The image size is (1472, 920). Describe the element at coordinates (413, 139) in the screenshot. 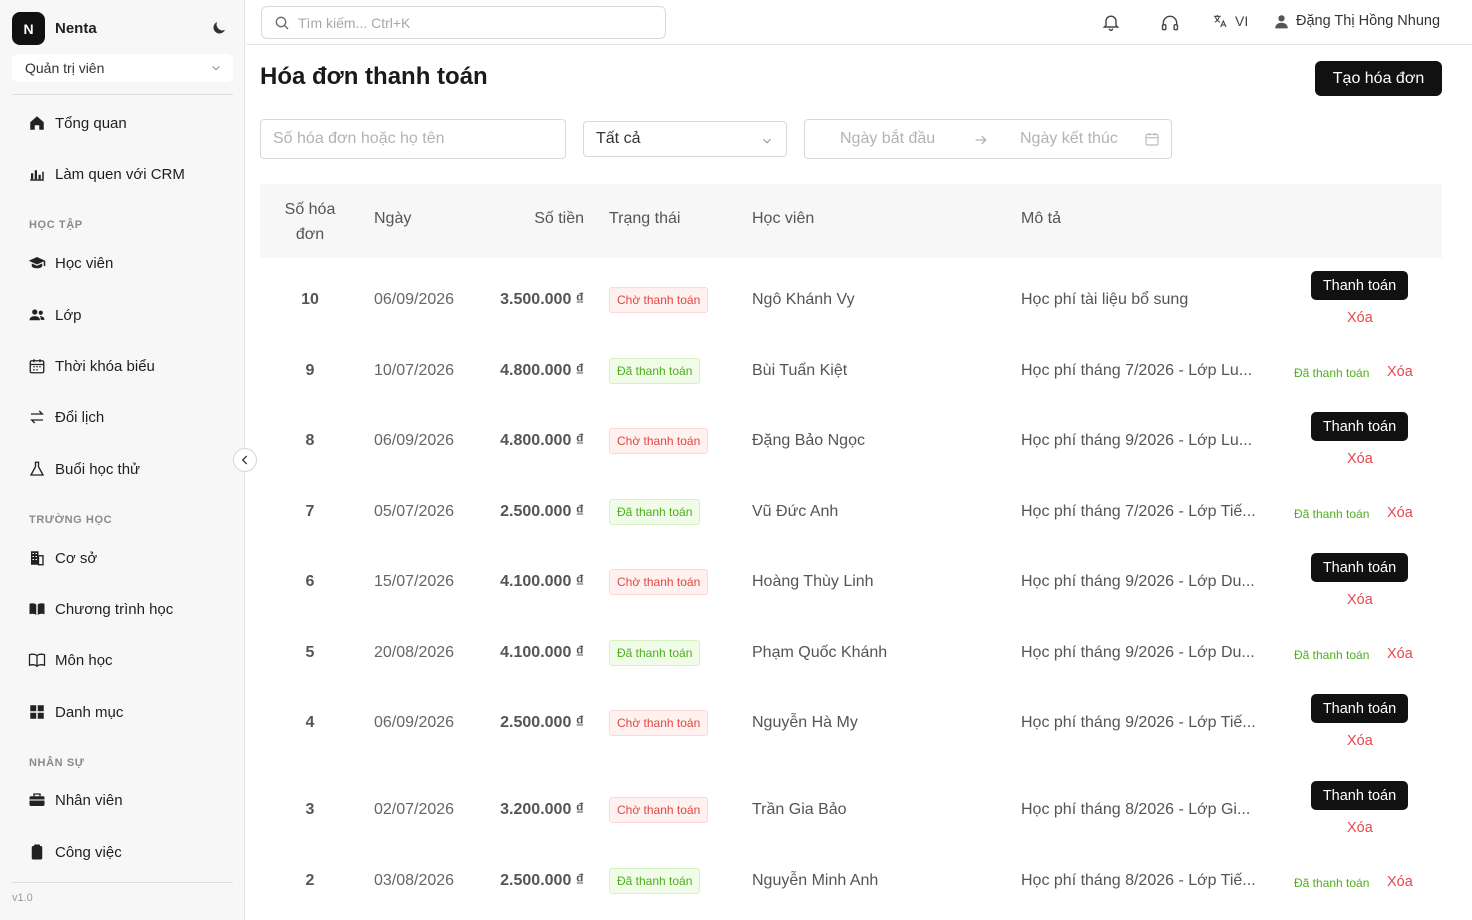

I see `invoice-search-input` at that location.